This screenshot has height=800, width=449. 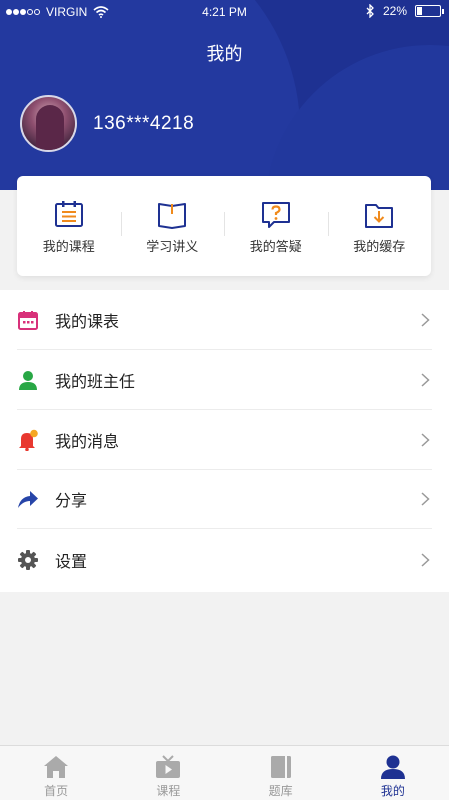 I want to click on menu-item-my-schedule: 我的课表, so click(x=224, y=320).